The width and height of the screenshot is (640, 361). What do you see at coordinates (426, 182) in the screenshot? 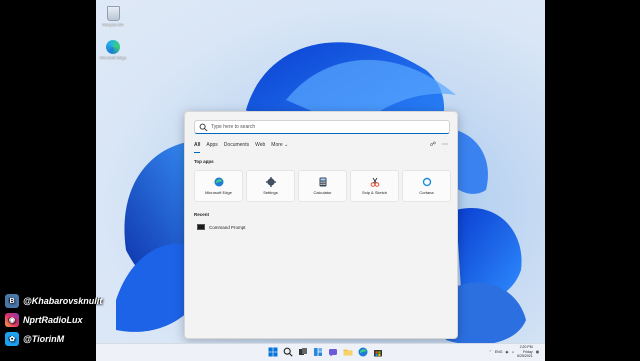
I see `cortana-icon` at bounding box center [426, 182].